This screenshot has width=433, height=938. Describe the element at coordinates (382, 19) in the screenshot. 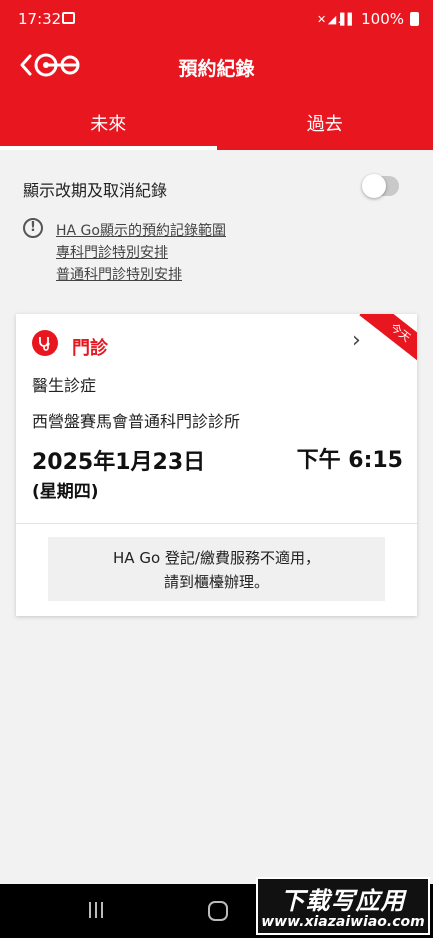

I see `battery-text: 100%` at that location.